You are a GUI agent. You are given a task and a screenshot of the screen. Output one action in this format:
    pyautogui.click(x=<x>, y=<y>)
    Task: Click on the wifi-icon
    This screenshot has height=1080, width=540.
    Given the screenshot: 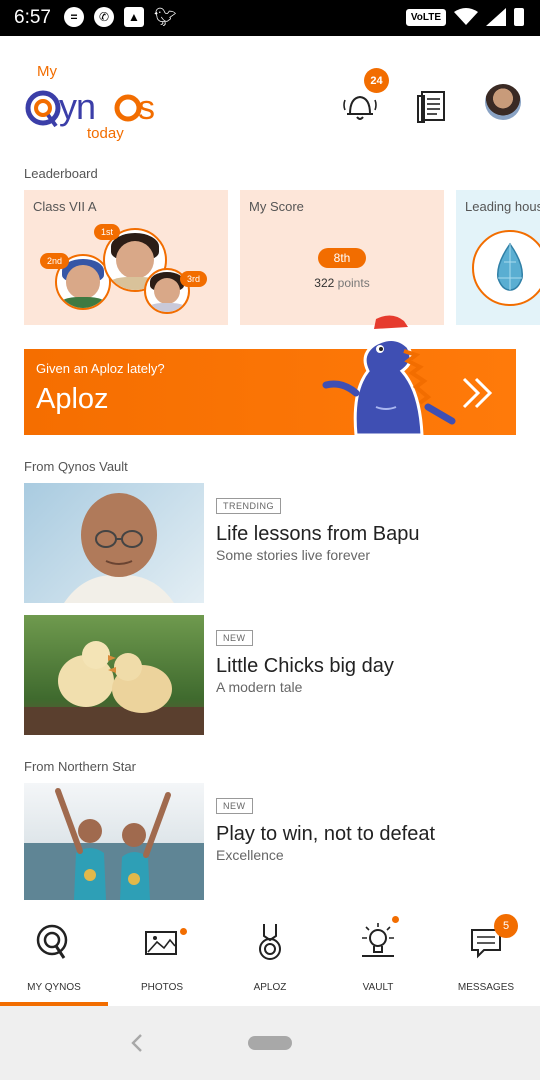 What is the action you would take?
    pyautogui.click(x=466, y=16)
    